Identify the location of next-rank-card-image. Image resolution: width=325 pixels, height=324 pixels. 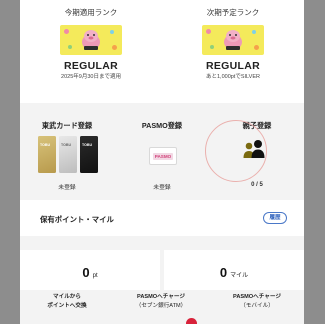
(233, 40).